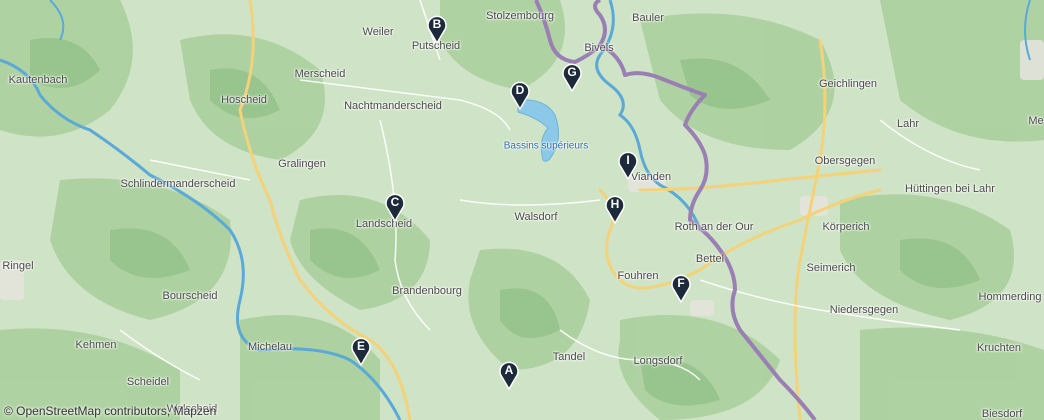 Image resolution: width=1044 pixels, height=420 pixels. What do you see at coordinates (536, 217) in the screenshot?
I see `place-label-walsdorf: Walsdorf` at bounding box center [536, 217].